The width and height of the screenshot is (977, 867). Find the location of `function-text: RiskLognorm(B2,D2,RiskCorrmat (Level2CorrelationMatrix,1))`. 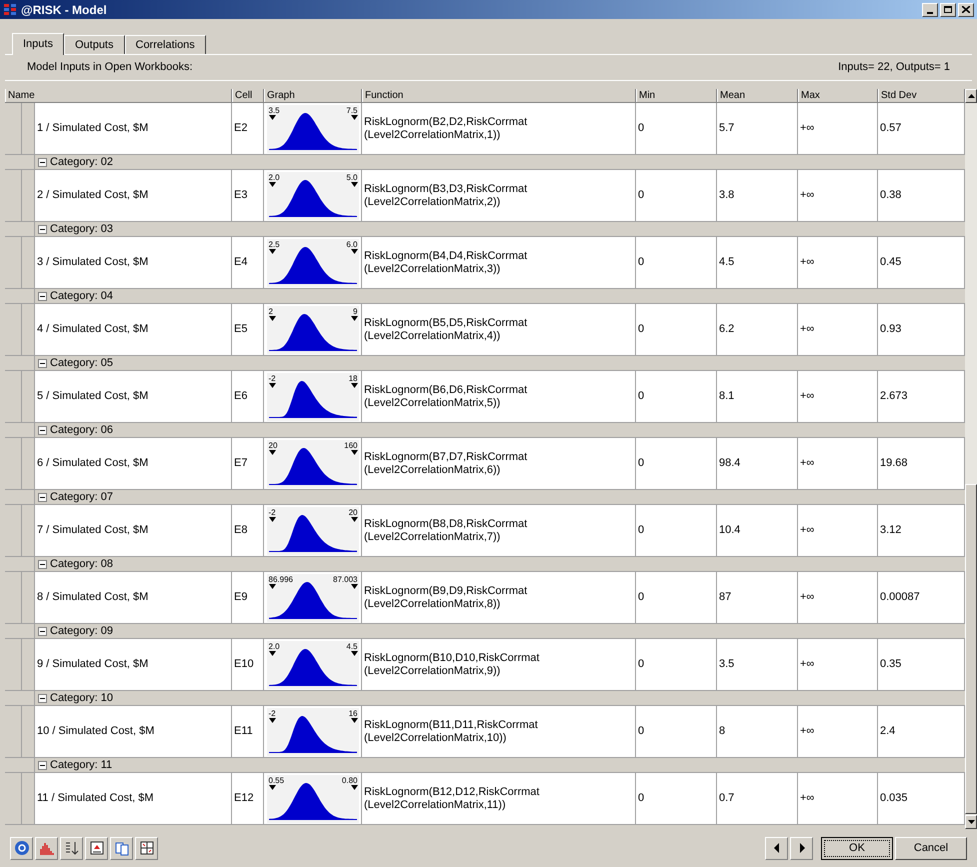

function-text: RiskLognorm(B2,D2,RiskCorrmat (Level2CorrelationMatrix,1)) is located at coordinates (446, 129).